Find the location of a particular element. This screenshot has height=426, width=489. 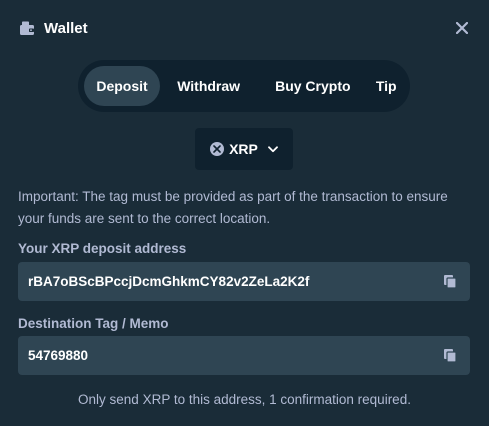

close-icon is located at coordinates (462, 28).